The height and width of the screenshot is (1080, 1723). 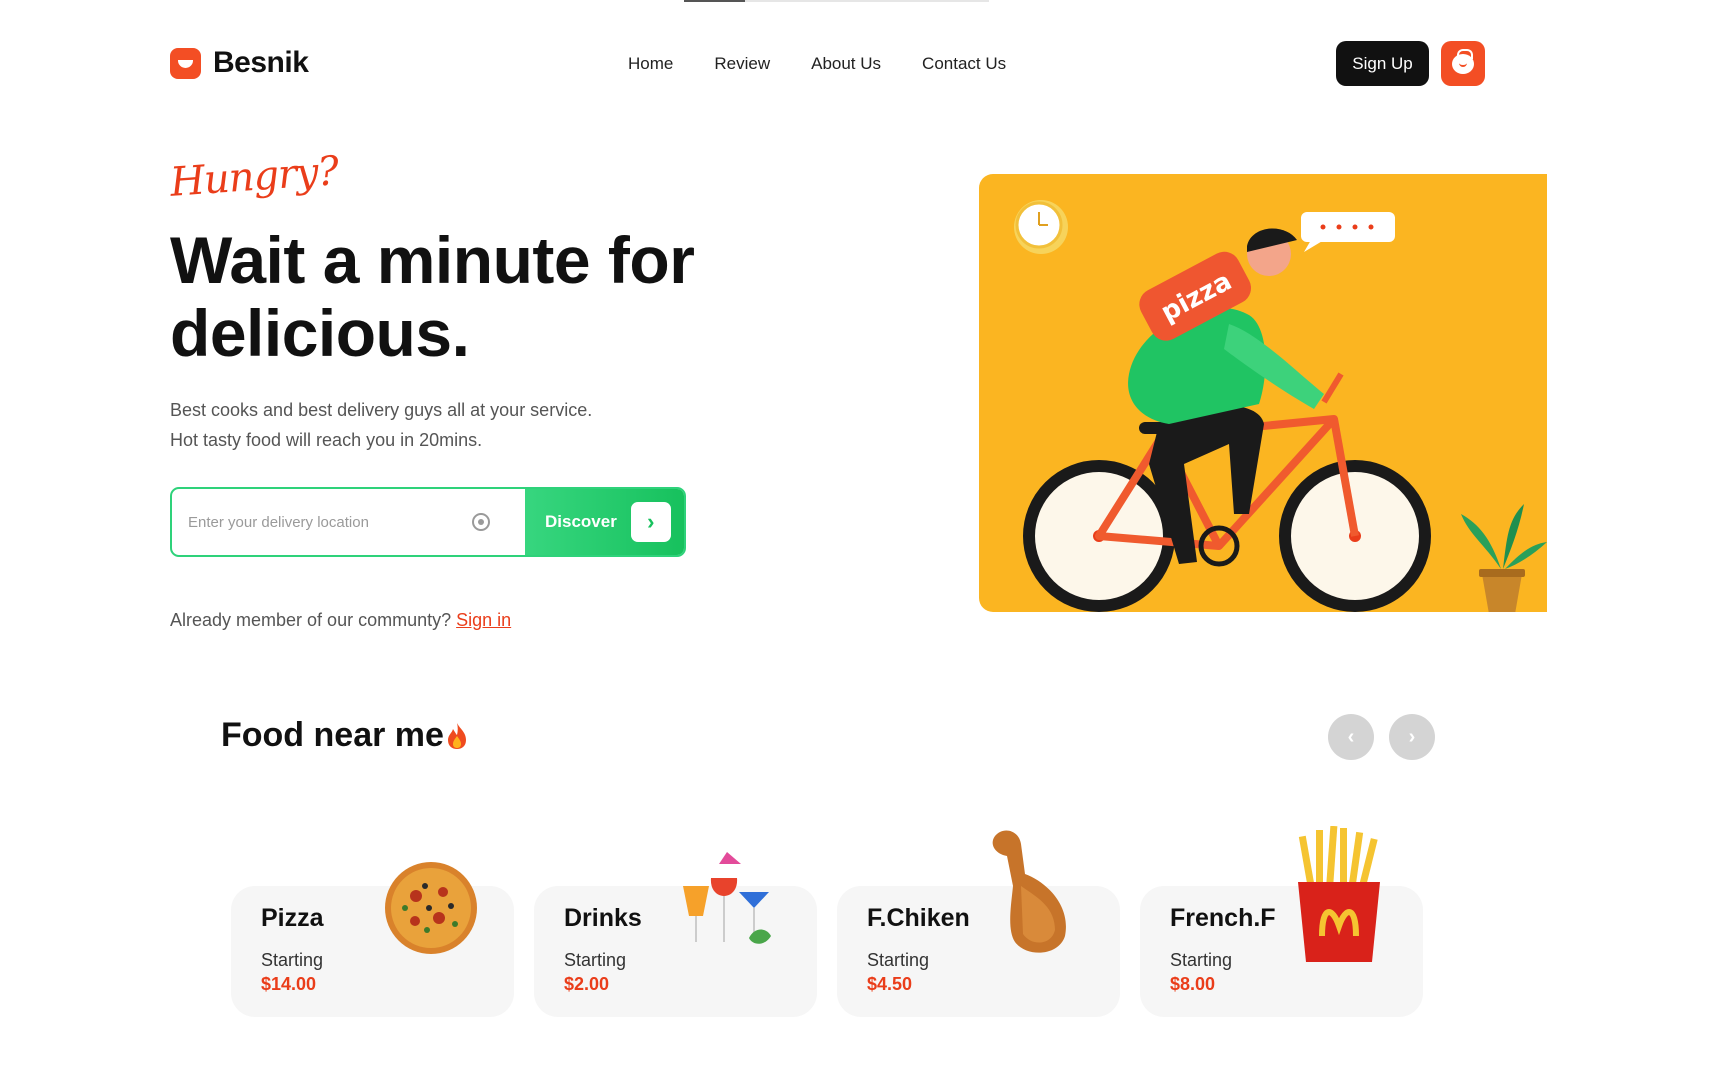 What do you see at coordinates (603, 918) in the screenshot?
I see `food-name: Drinks` at bounding box center [603, 918].